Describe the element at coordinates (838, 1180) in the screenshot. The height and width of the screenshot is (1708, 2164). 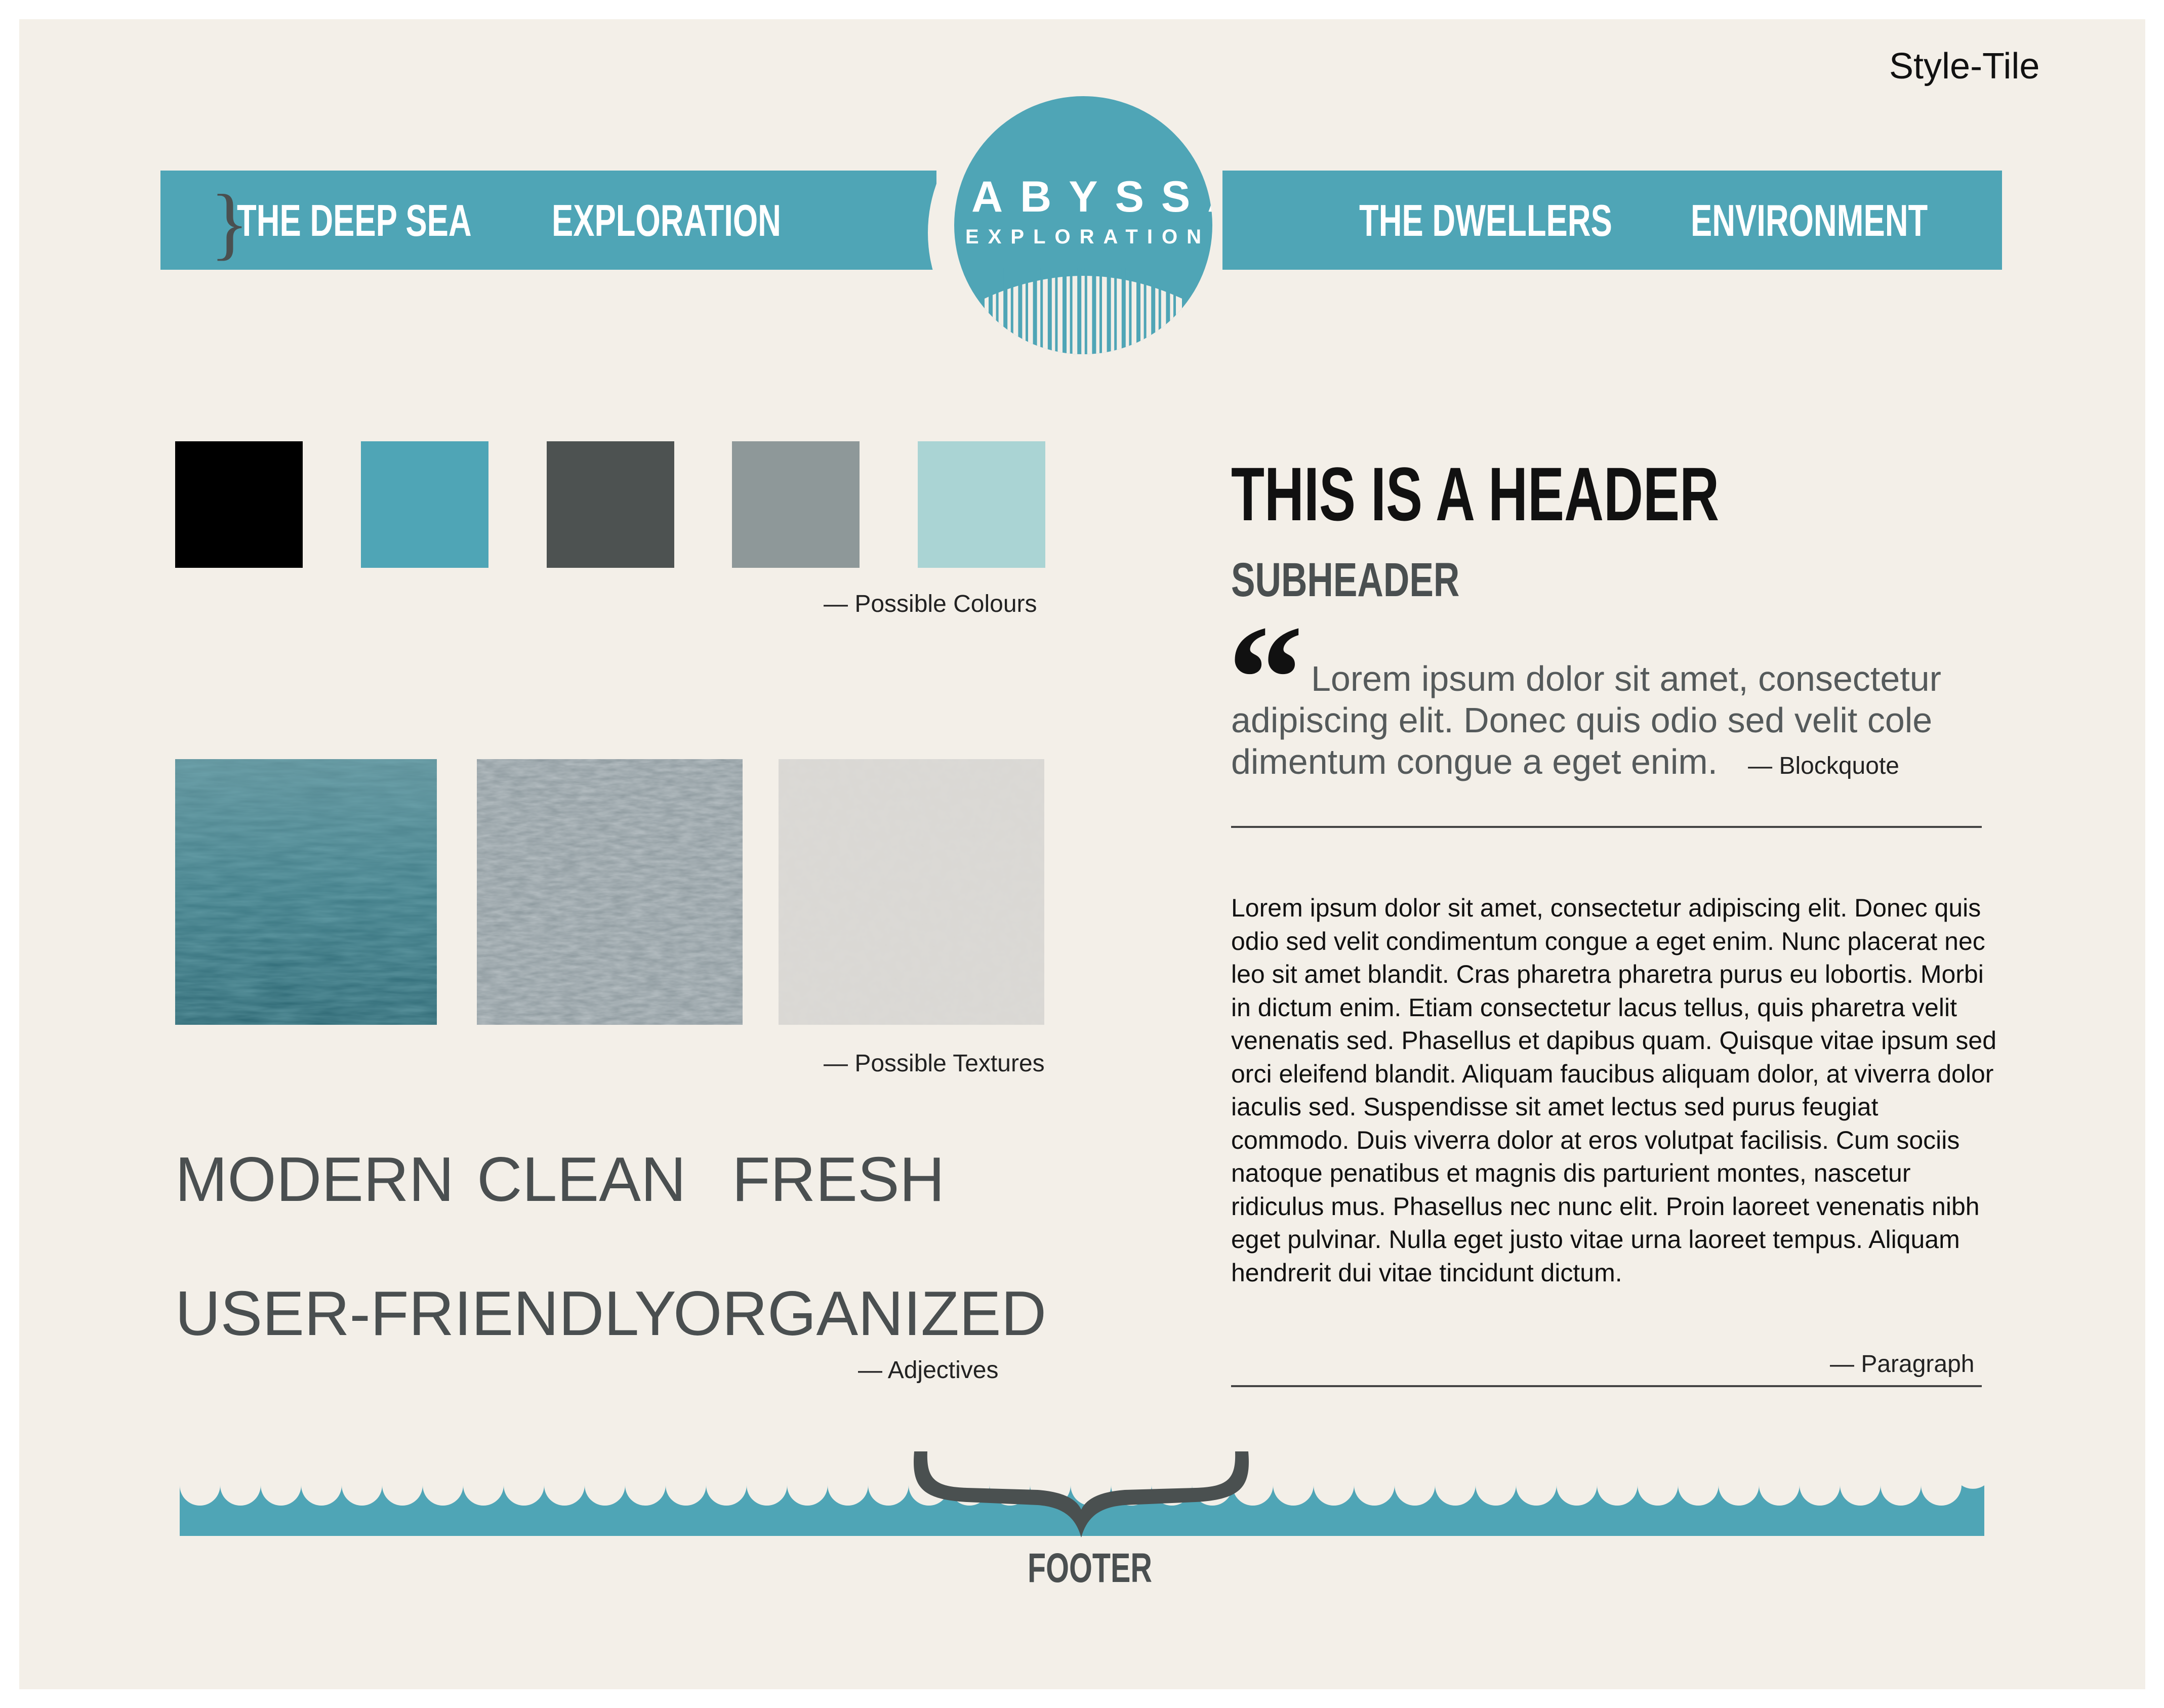
I see `adjective-fresh: FRESH` at that location.